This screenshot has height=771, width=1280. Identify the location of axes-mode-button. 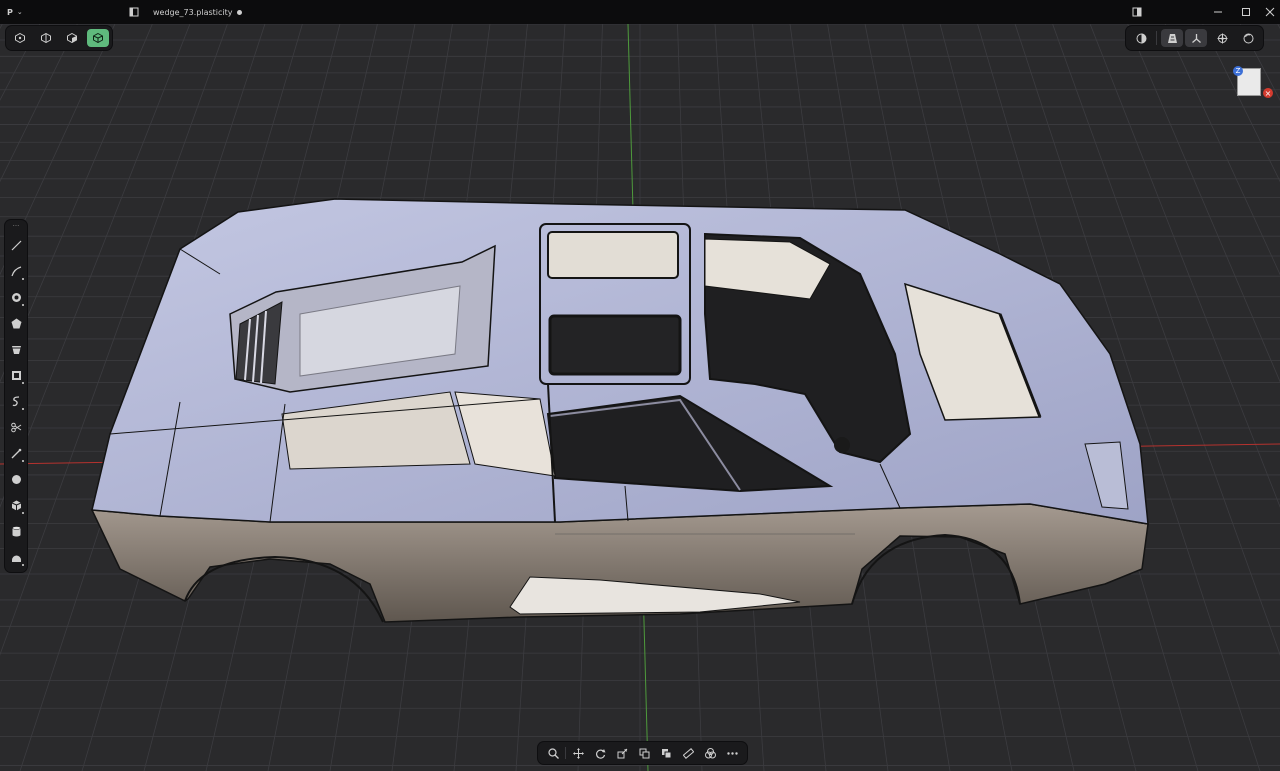
(1196, 38).